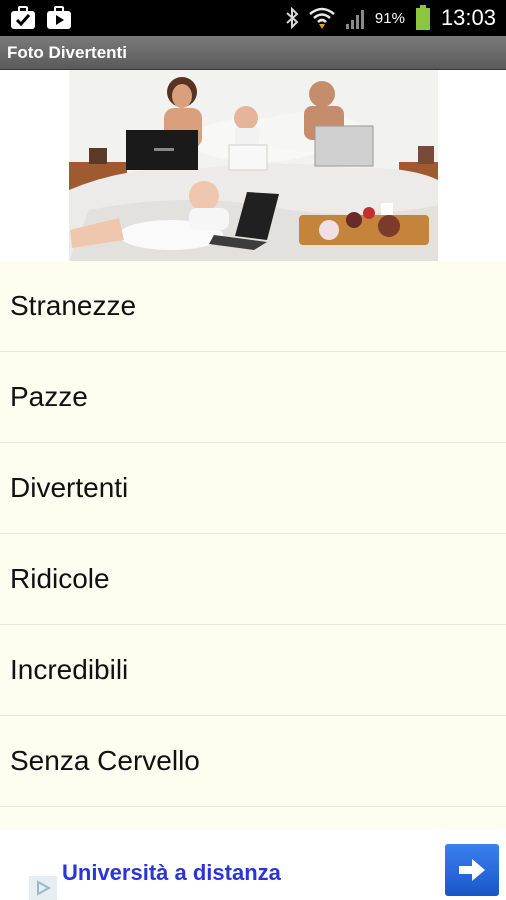  I want to click on category-item-ridicole: Ridicole, so click(253, 579).